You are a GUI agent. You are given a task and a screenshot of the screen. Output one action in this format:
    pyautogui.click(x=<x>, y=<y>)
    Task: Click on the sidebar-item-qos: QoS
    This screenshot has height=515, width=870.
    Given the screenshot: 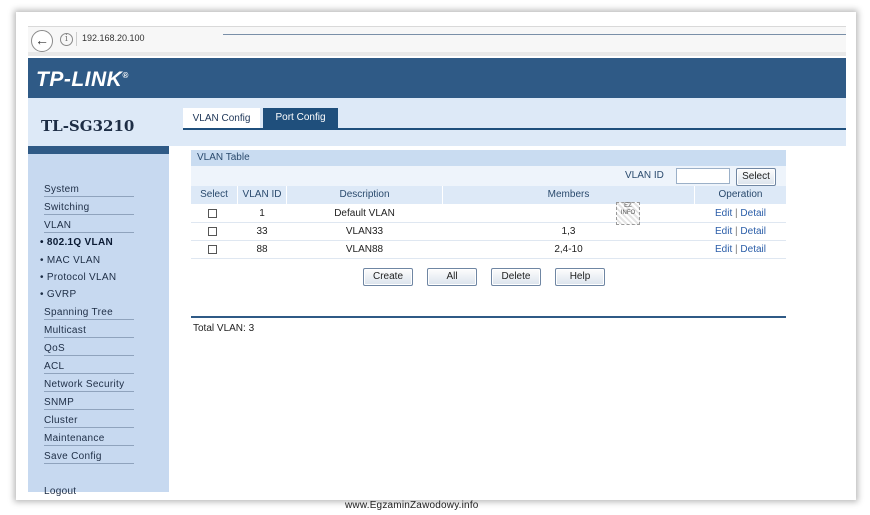 What is the action you would take?
    pyautogui.click(x=89, y=349)
    